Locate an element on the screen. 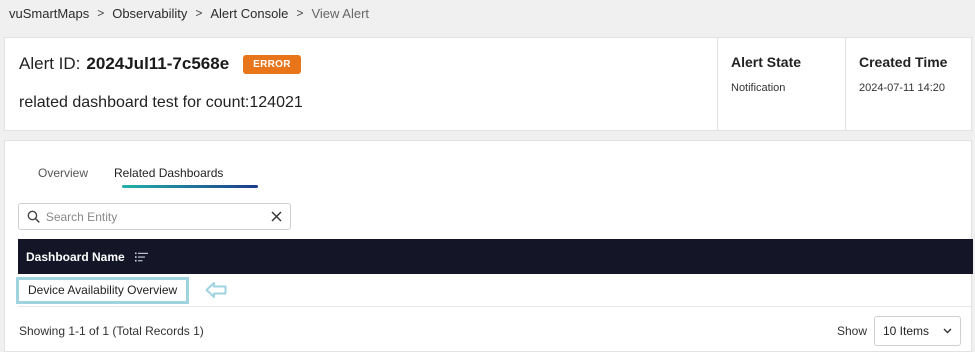 The width and height of the screenshot is (975, 352). alert-id-row: Alert ID: 2024Jul11-7c568e ERROR is located at coordinates (368, 64).